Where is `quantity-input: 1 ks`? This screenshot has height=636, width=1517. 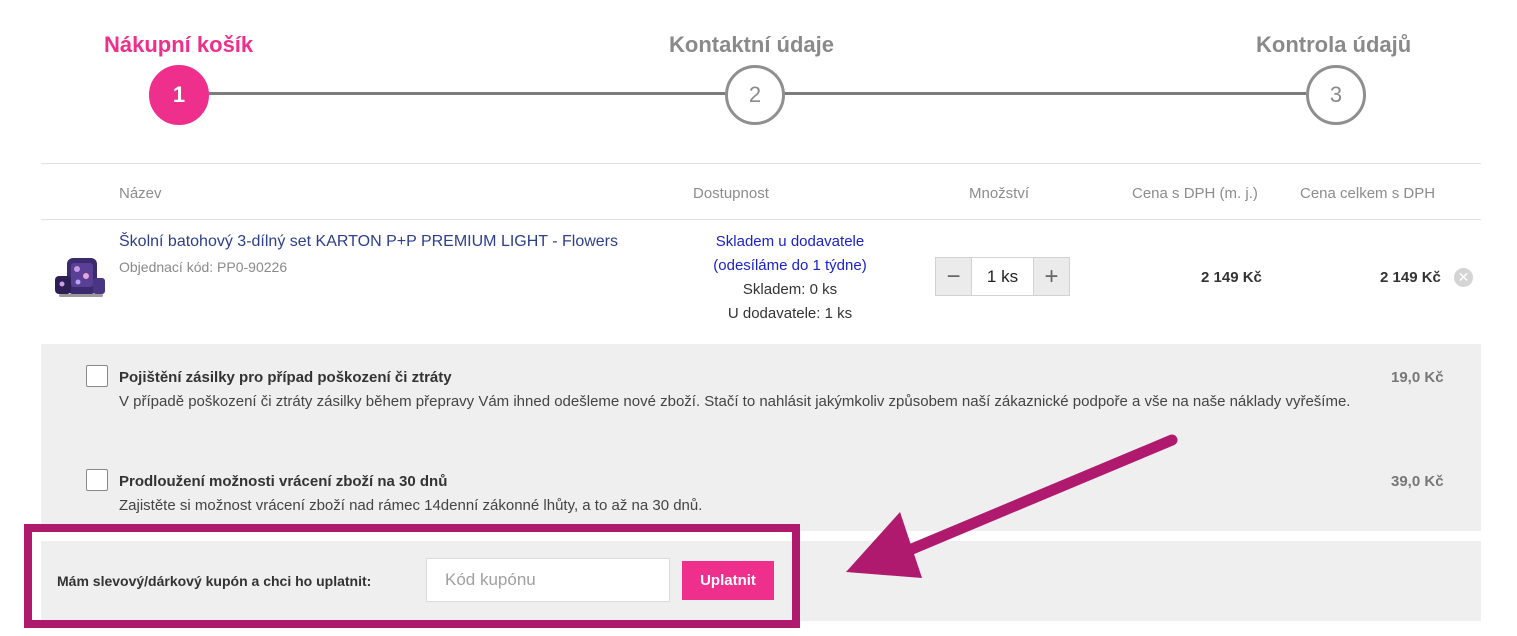
quantity-input: 1 ks is located at coordinates (1002, 276).